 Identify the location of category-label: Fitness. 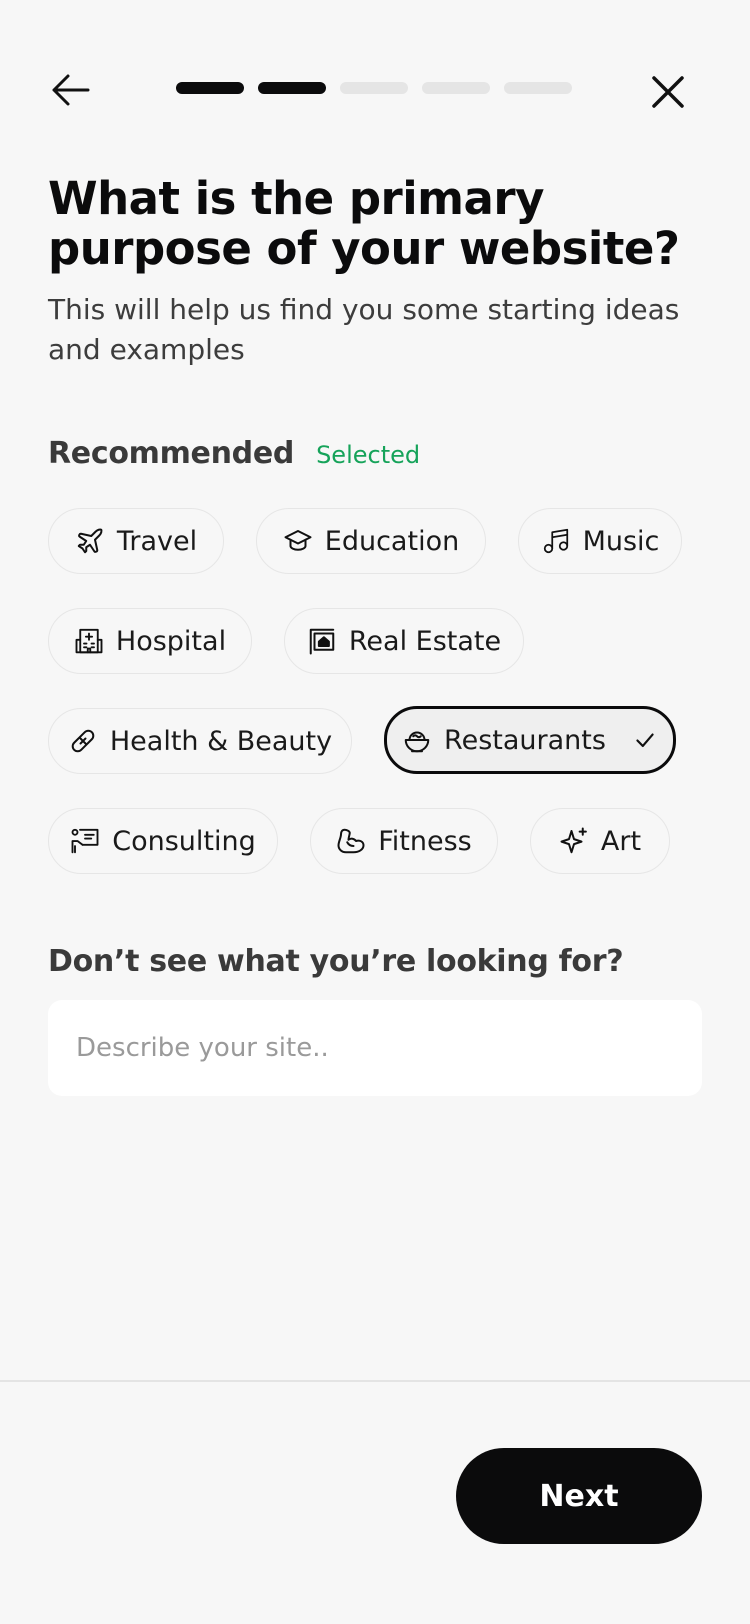
(425, 841).